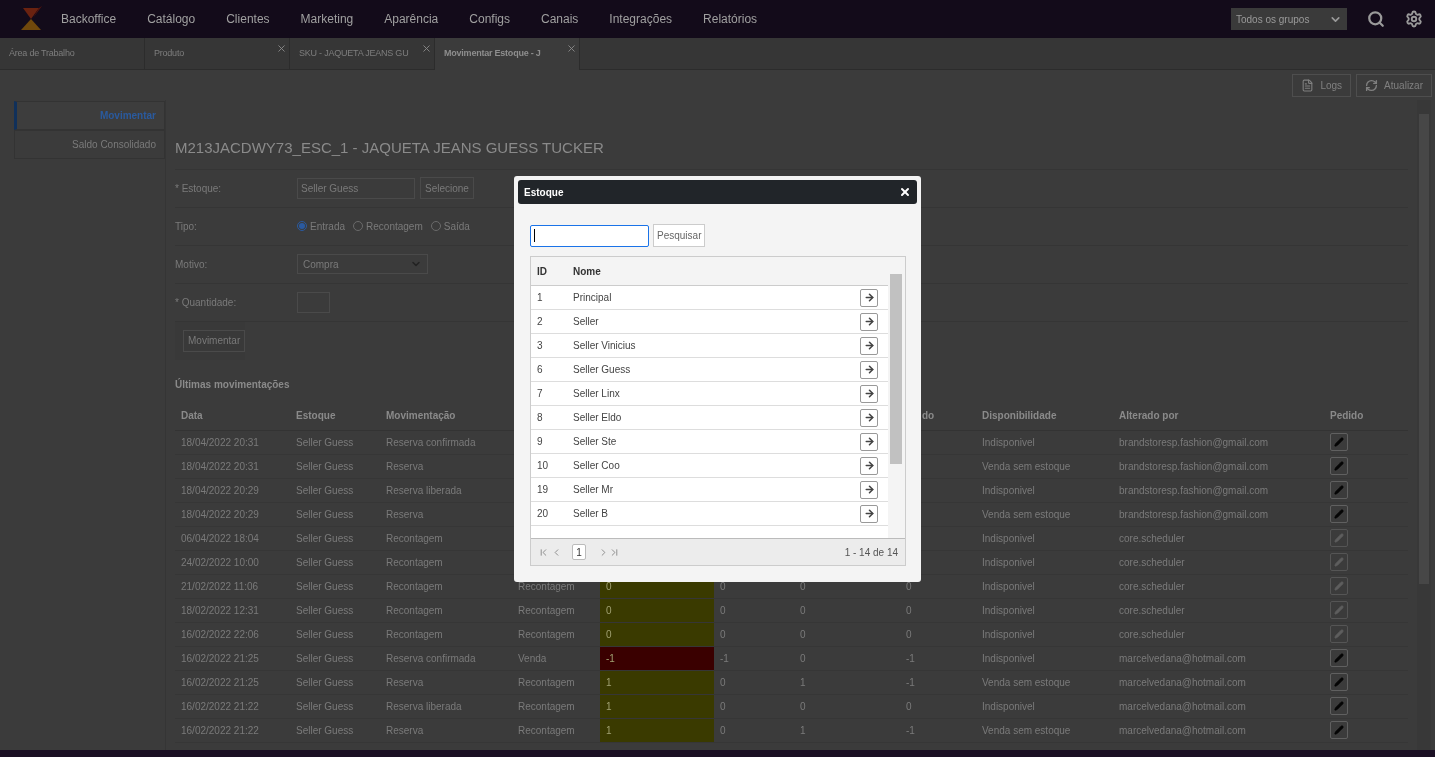 Image resolution: width=1435 pixels, height=757 pixels. Describe the element at coordinates (316, 415) in the screenshot. I see `column-header: Estoque` at that location.